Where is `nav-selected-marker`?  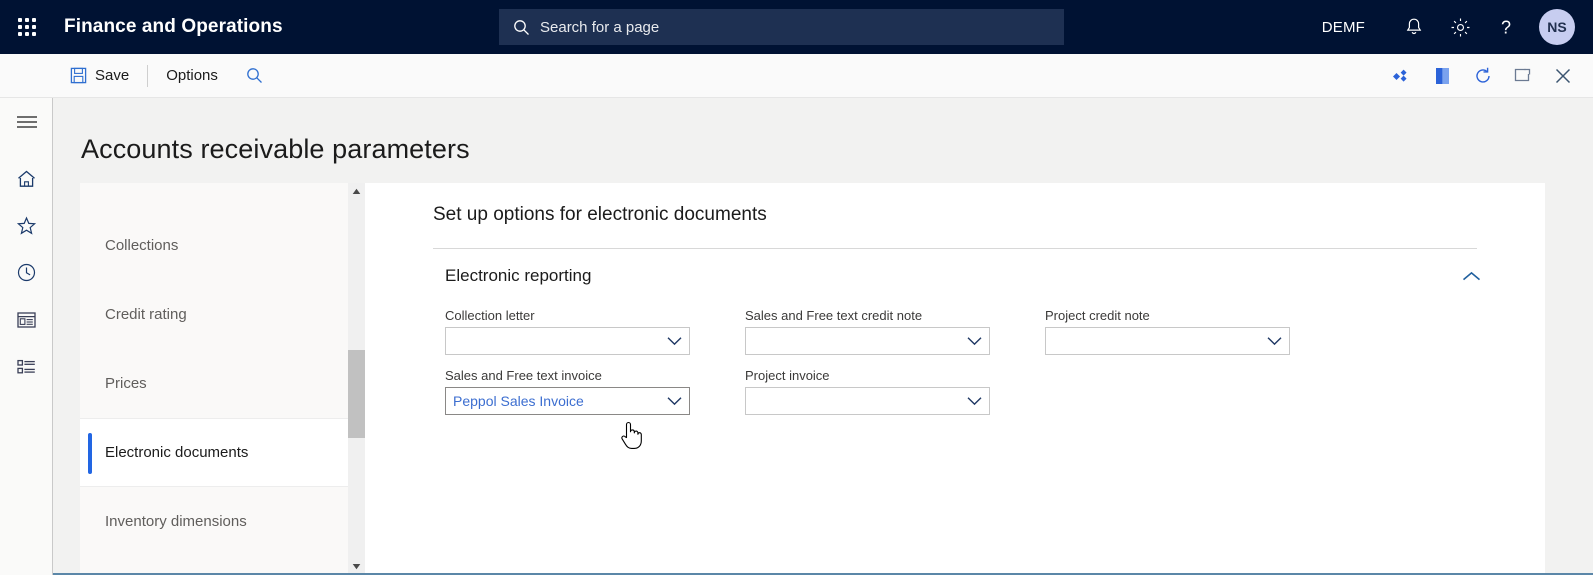 nav-selected-marker is located at coordinates (90, 453).